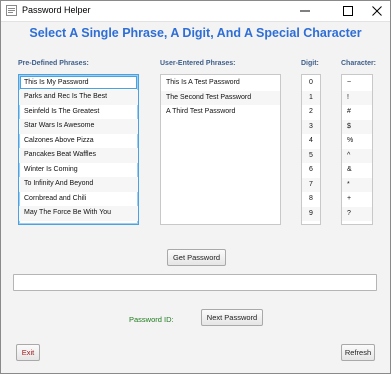 This screenshot has height=374, width=391. What do you see at coordinates (11, 10) in the screenshot?
I see `app-icon` at bounding box center [11, 10].